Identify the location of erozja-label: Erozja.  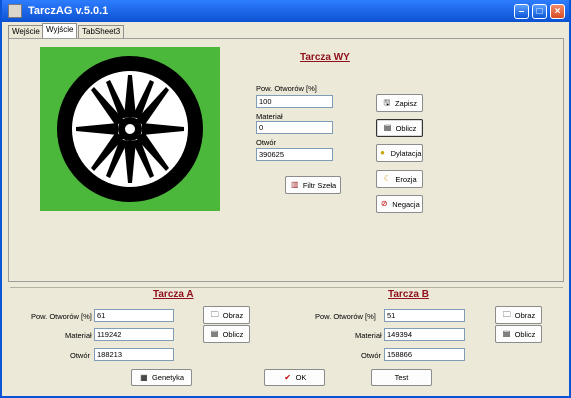
(406, 179).